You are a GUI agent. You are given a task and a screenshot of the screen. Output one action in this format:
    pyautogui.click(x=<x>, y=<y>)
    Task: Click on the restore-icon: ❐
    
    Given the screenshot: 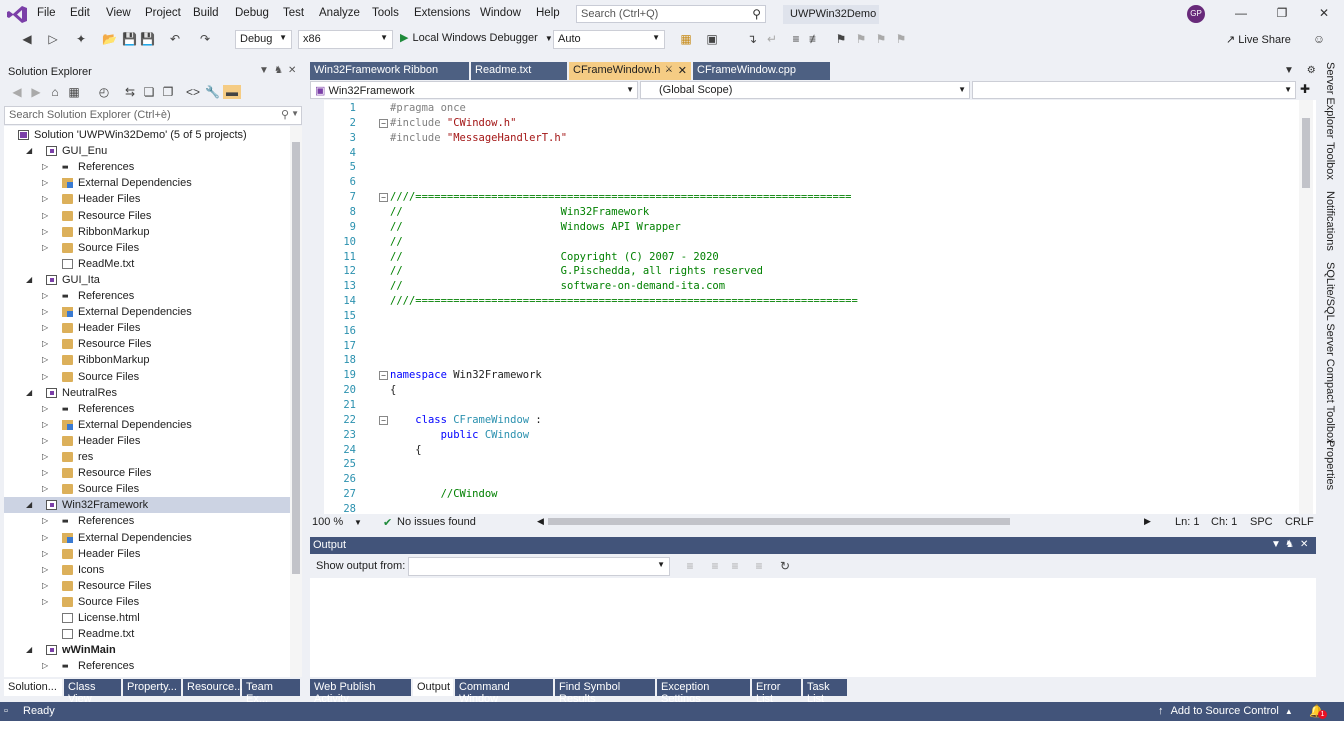 What is the action you would take?
    pyautogui.click(x=1282, y=13)
    